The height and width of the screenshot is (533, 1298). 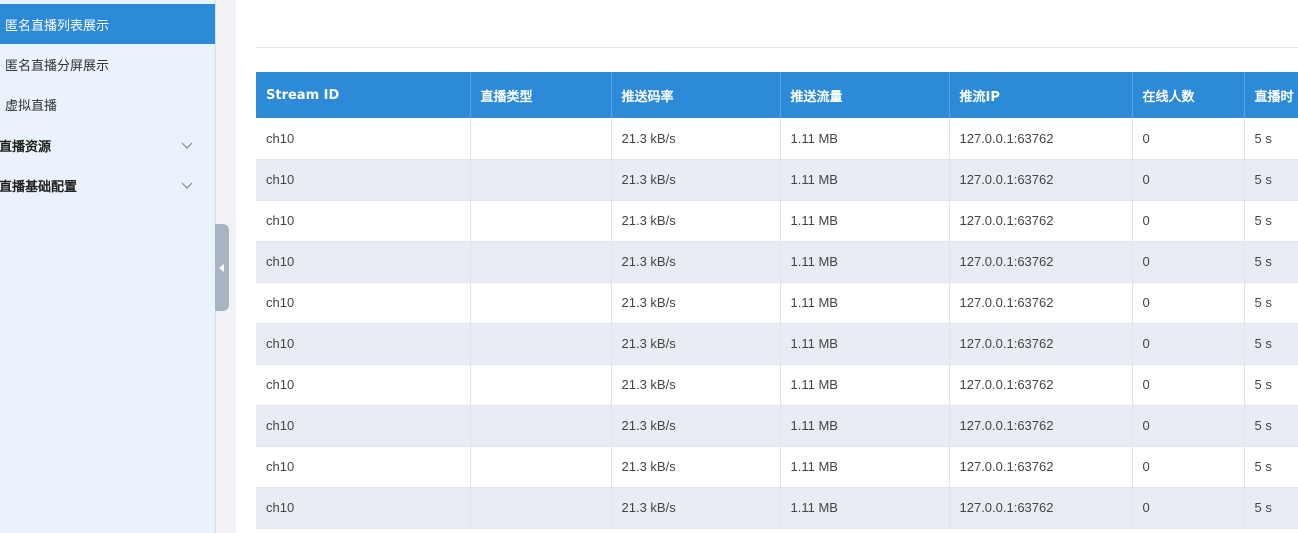 I want to click on sidebar-item-virtual-live: 虚拟直播, so click(x=107, y=104).